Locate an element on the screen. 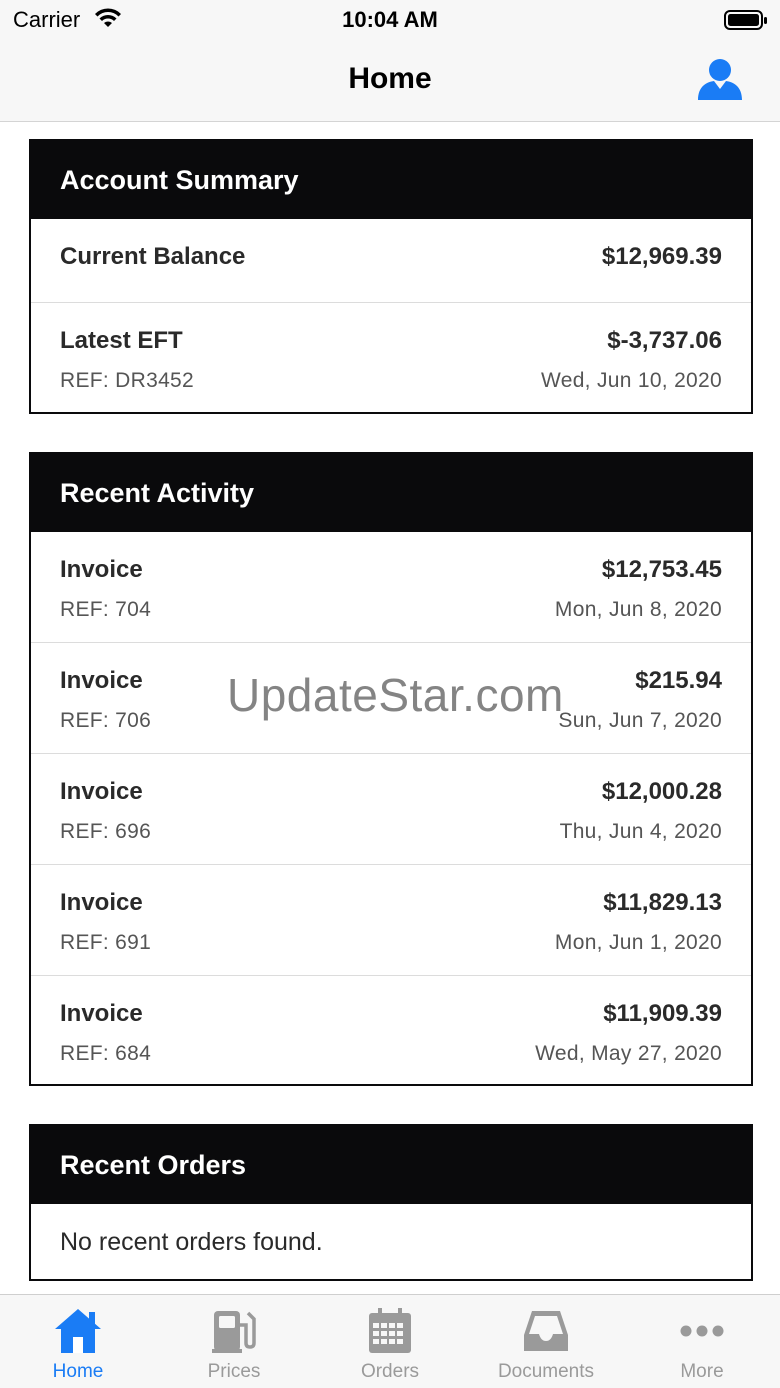 Image resolution: width=780 pixels, height=1388 pixels. activity-ref: REF: 706 is located at coordinates (106, 720).